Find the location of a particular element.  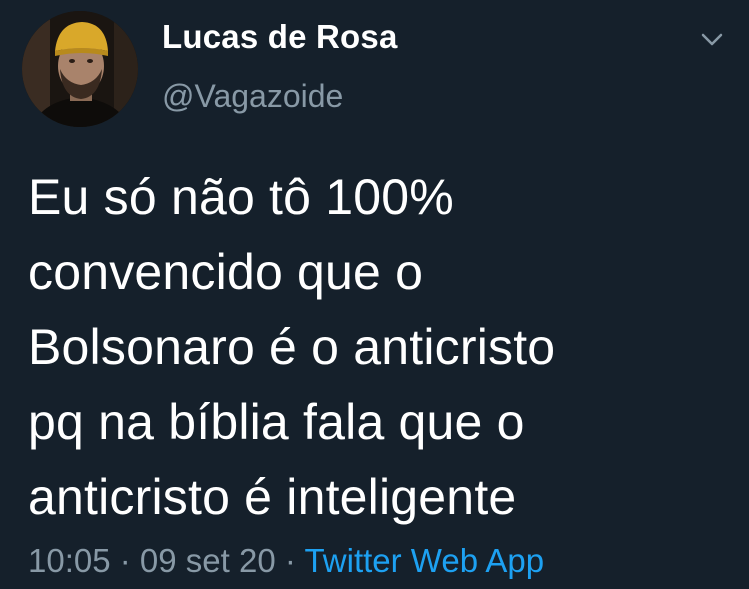

display-name: Lucas de Rosa is located at coordinates (280, 37).